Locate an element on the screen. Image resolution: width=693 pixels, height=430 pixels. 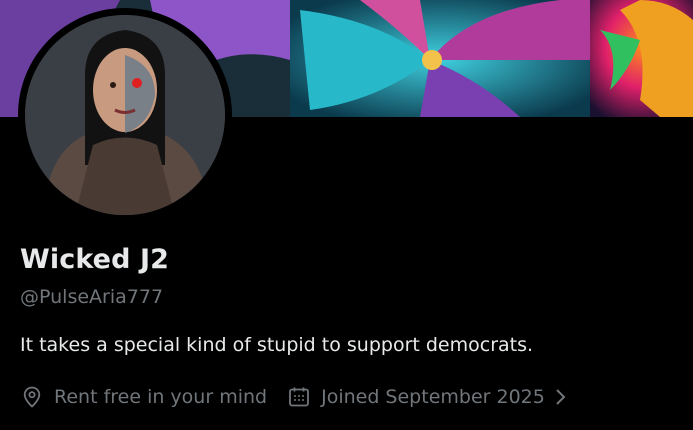
user-handle: @PulseAria777 is located at coordinates (92, 297).